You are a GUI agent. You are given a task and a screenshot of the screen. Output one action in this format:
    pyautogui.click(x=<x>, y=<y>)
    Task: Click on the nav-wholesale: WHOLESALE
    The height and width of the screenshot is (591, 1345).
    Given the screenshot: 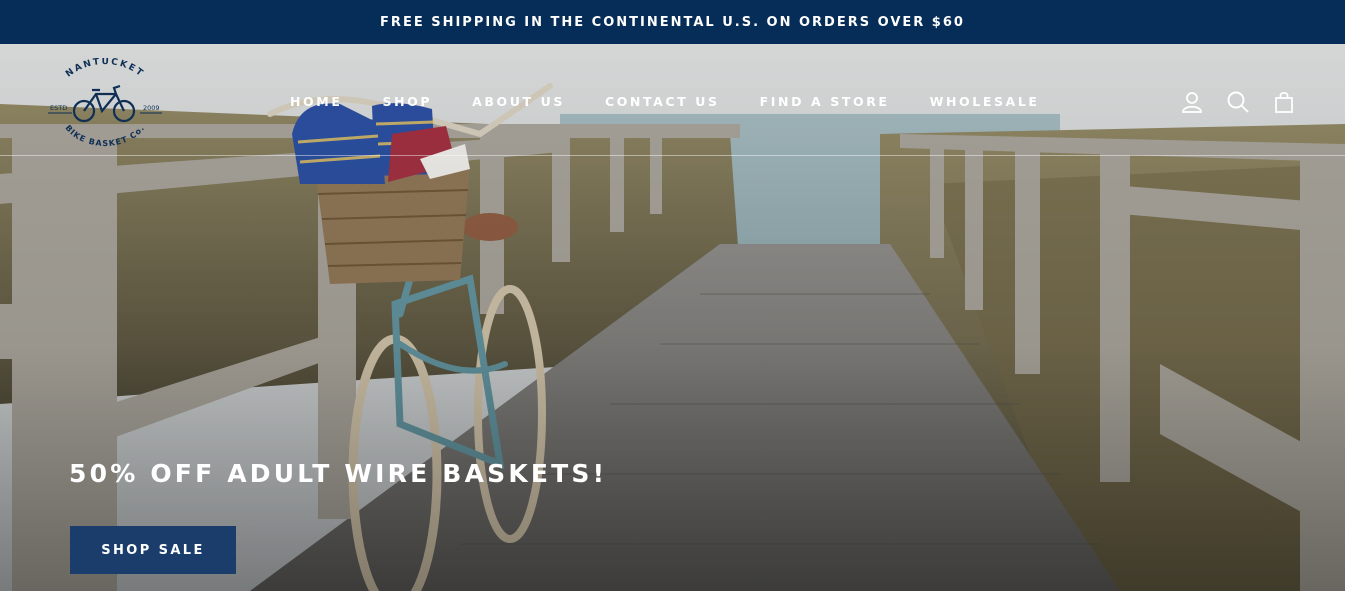 What is the action you would take?
    pyautogui.click(x=985, y=101)
    